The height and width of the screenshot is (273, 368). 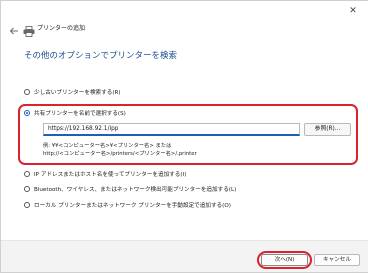 What do you see at coordinates (353, 11) in the screenshot?
I see `close-icon: ✕` at bounding box center [353, 11].